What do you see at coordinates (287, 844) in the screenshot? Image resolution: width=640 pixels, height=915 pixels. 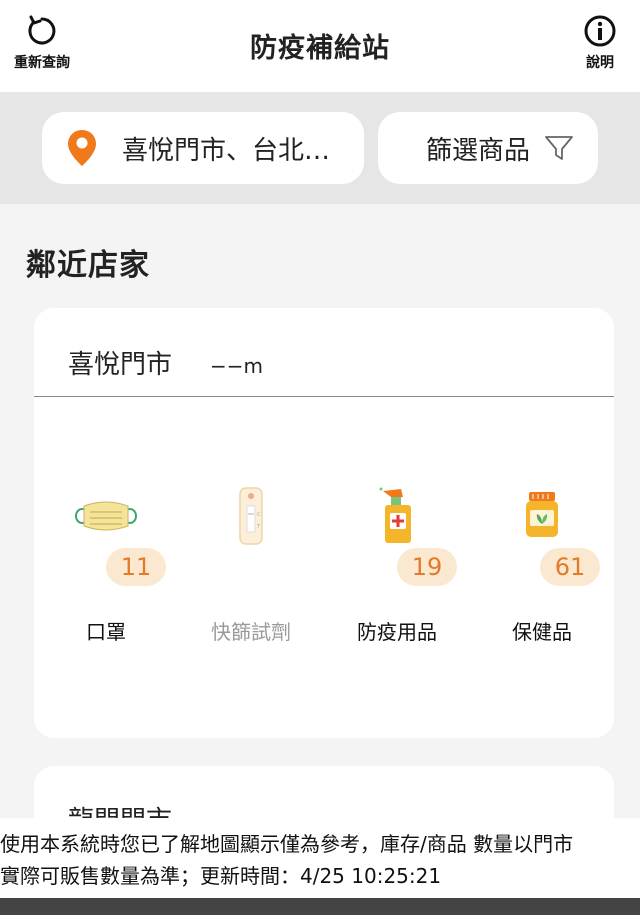 I see `disclaimer-line: 使用本系統時您已了解地圖顯示僅為參考，庫存/商品 數量以門市` at bounding box center [287, 844].